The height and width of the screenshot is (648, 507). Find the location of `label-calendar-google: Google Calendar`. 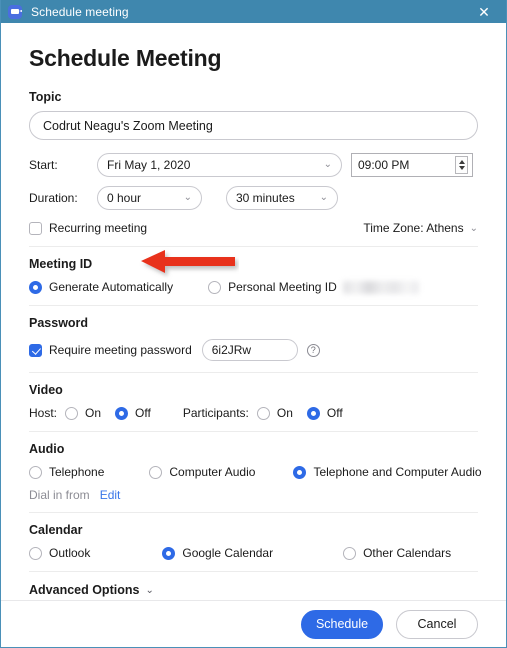

label-calendar-google: Google Calendar is located at coordinates (227, 553).